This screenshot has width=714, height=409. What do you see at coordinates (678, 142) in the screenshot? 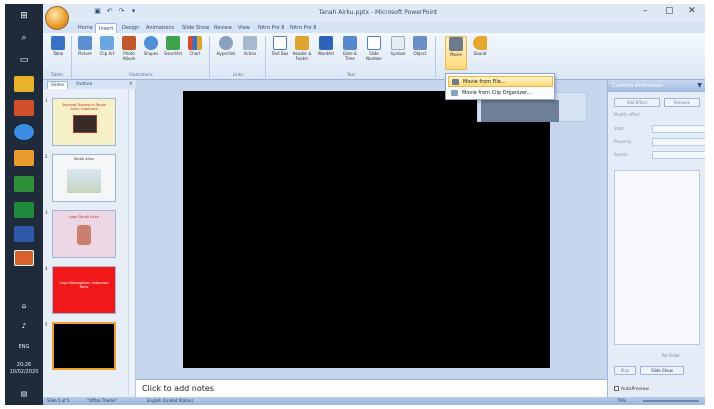
I see `property-field` at bounding box center [678, 142].